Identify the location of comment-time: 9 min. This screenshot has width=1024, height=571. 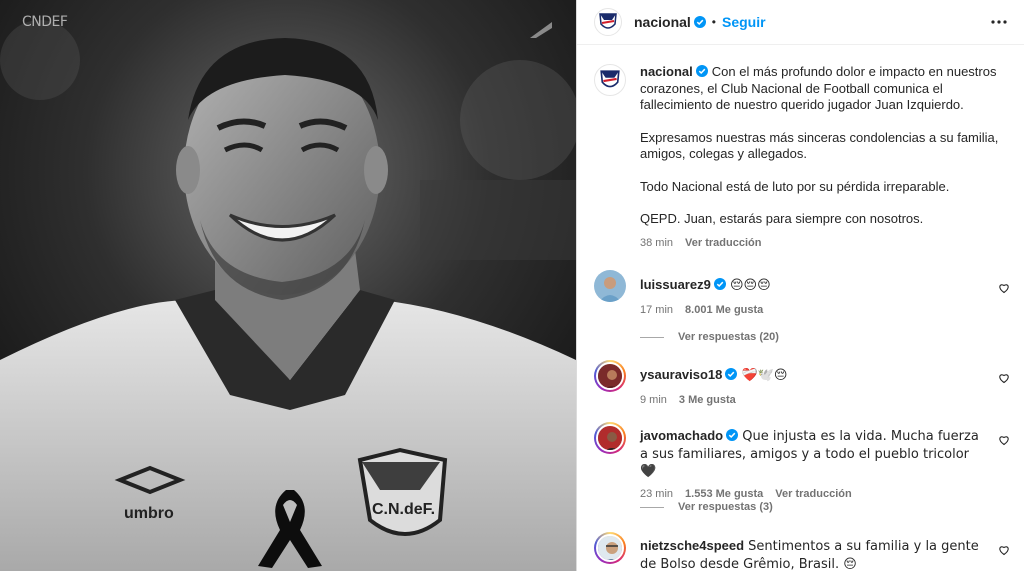
(653, 400).